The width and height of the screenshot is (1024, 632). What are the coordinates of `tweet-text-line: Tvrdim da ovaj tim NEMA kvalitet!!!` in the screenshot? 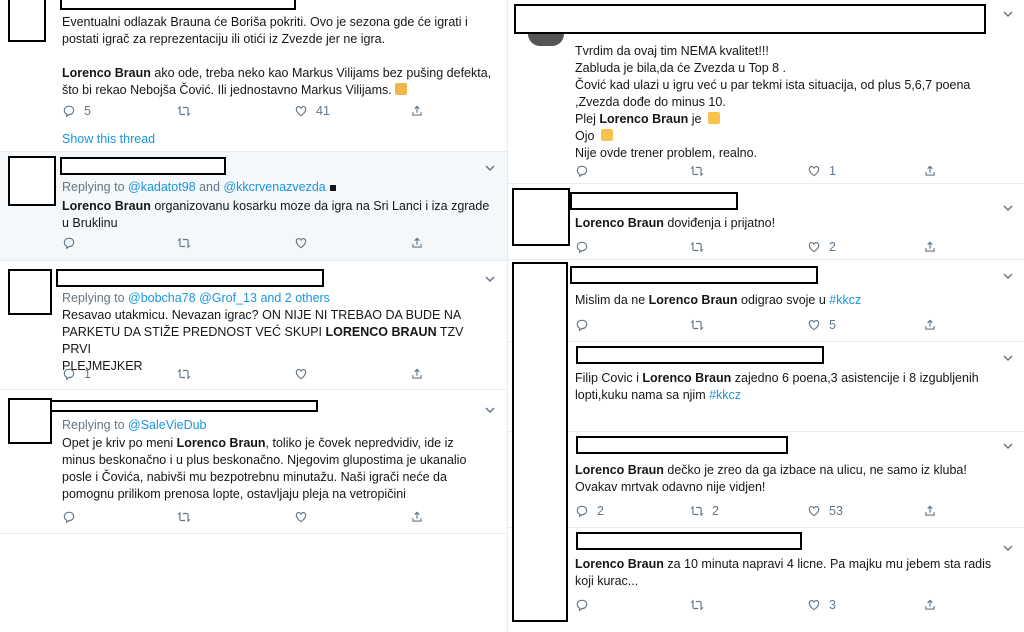 It's located at (672, 51).